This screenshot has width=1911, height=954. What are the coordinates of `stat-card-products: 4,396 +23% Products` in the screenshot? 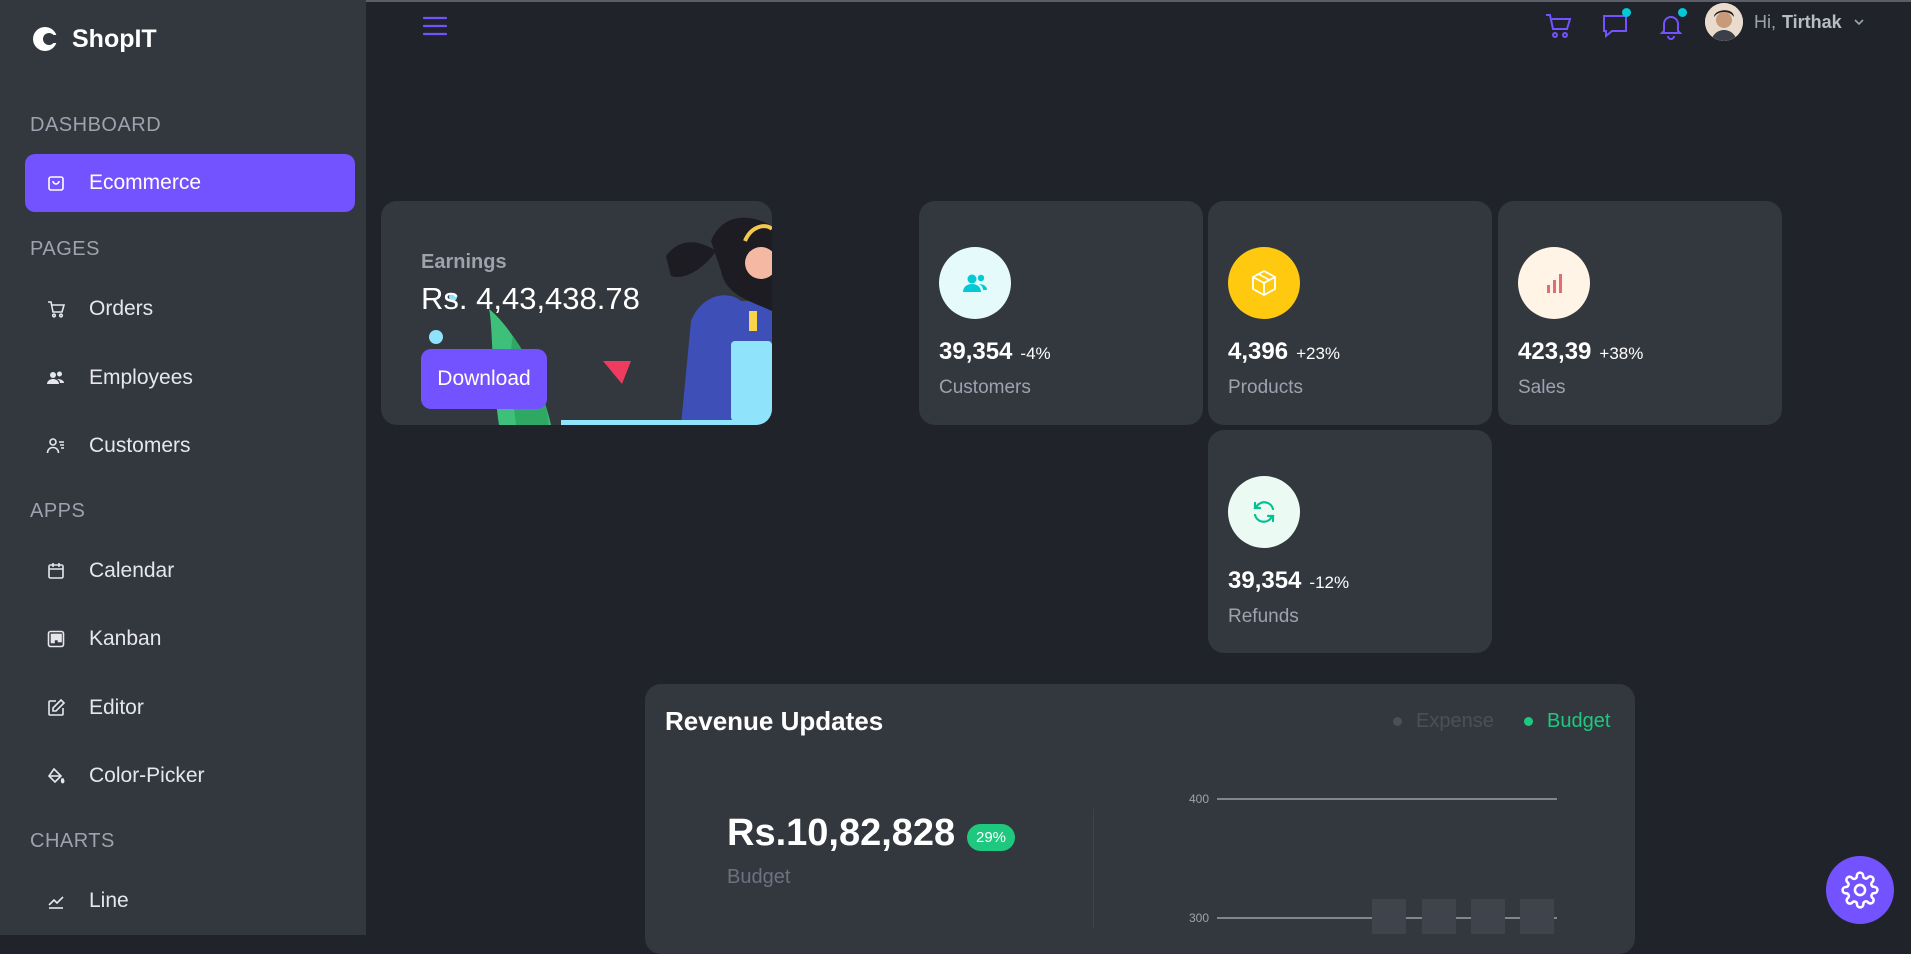 It's located at (1350, 313).